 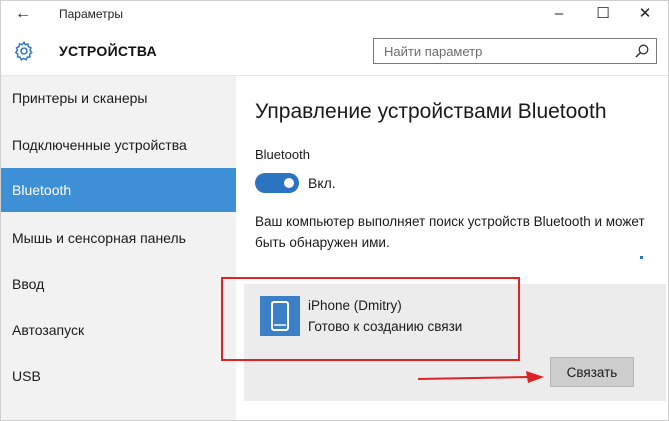 What do you see at coordinates (515, 51) in the screenshot?
I see `search-input: Найти параметр` at bounding box center [515, 51].